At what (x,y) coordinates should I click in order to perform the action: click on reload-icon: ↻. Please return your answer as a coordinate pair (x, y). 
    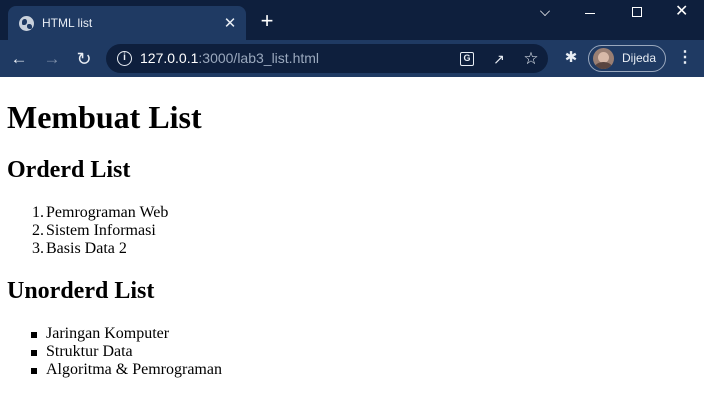
    Looking at the image, I should click on (84, 59).